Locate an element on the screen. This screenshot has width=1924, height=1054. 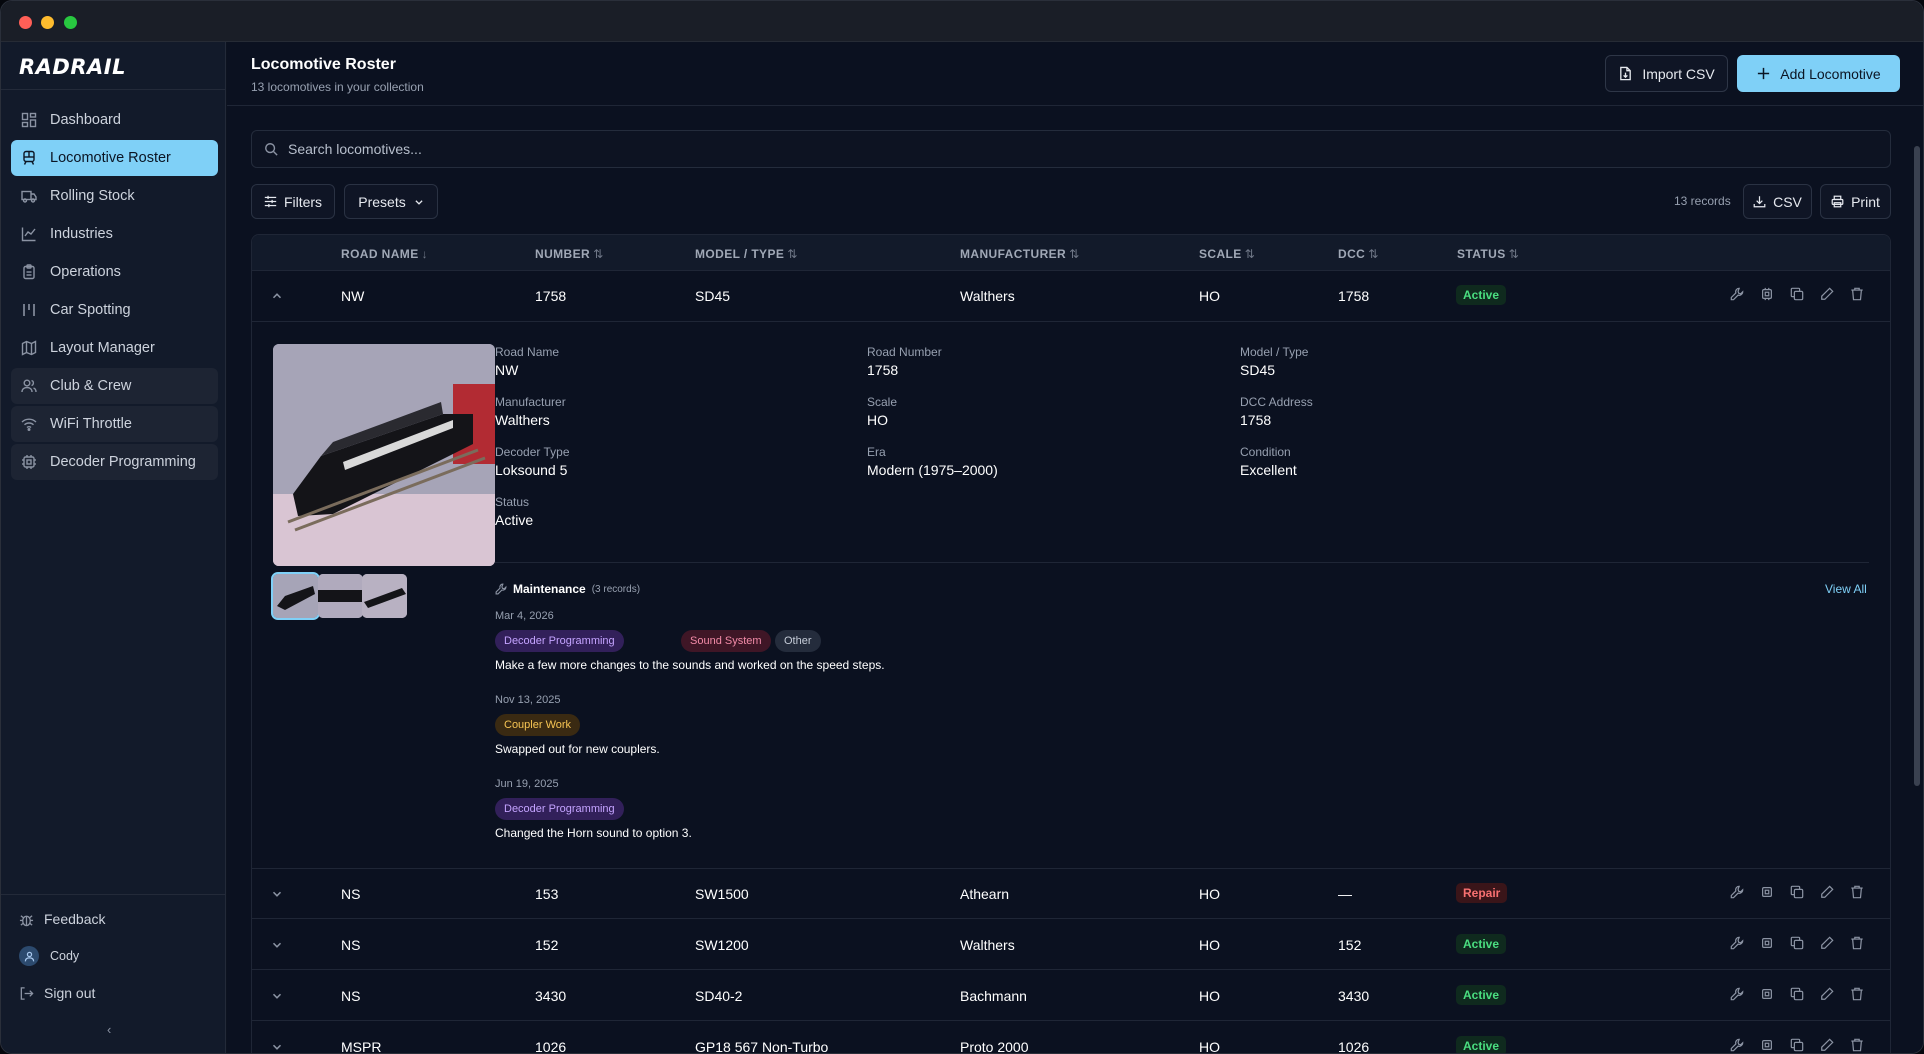
sidebar-footer-divider is located at coordinates (113, 894).